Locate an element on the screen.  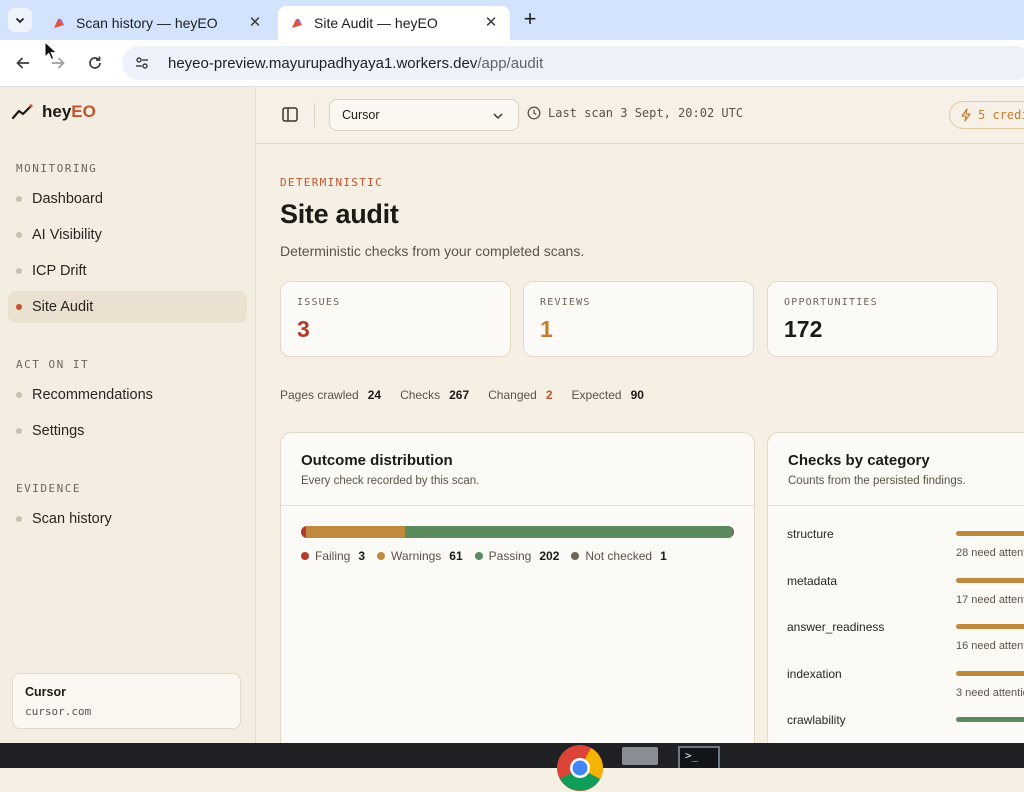
stat-value: 1 is located at coordinates (546, 329).